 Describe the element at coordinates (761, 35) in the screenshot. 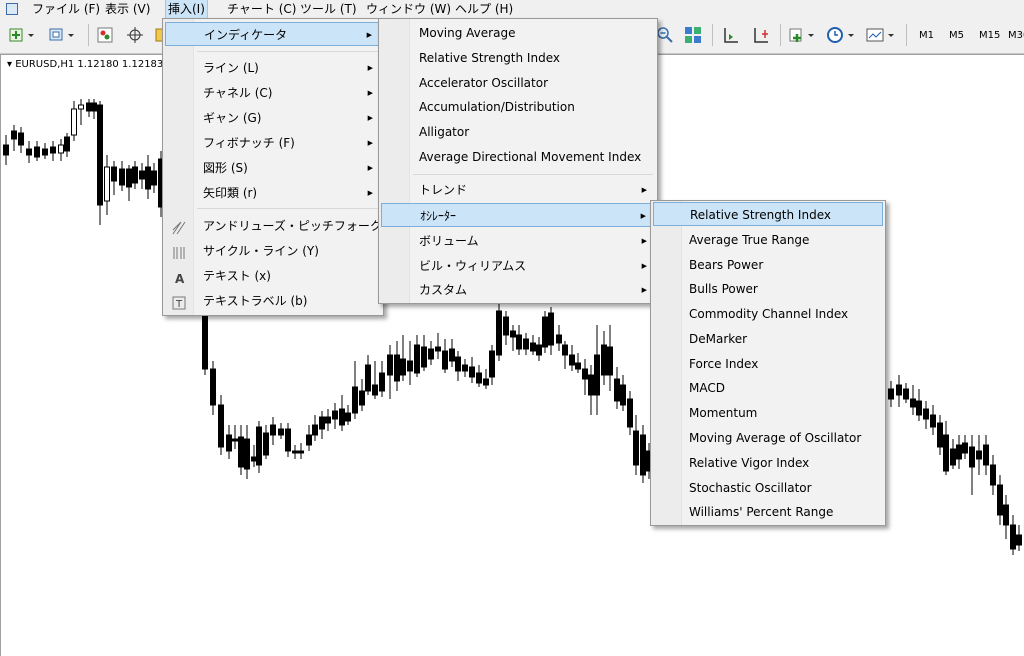

I see `auto-scroll-icon` at that location.